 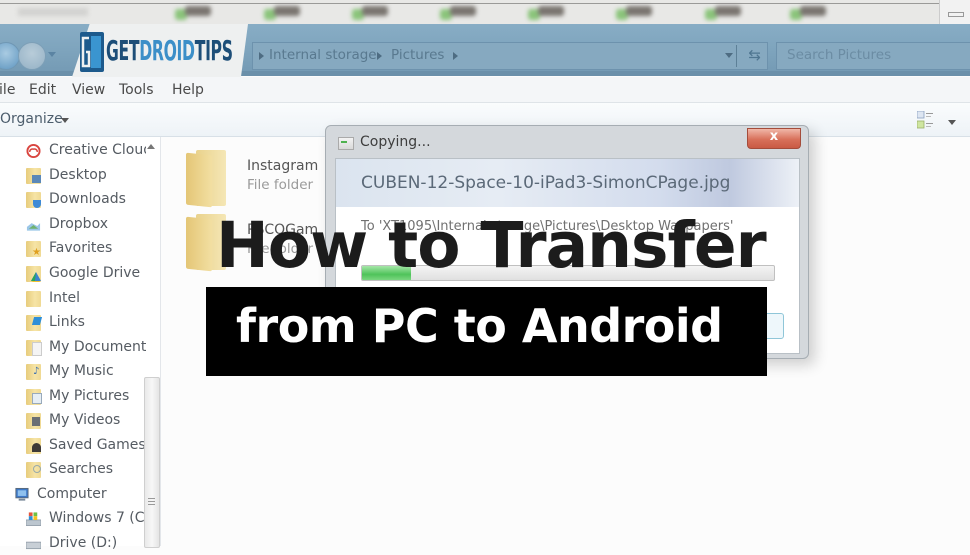 I want to click on menu-tools: Tools, so click(x=136, y=90).